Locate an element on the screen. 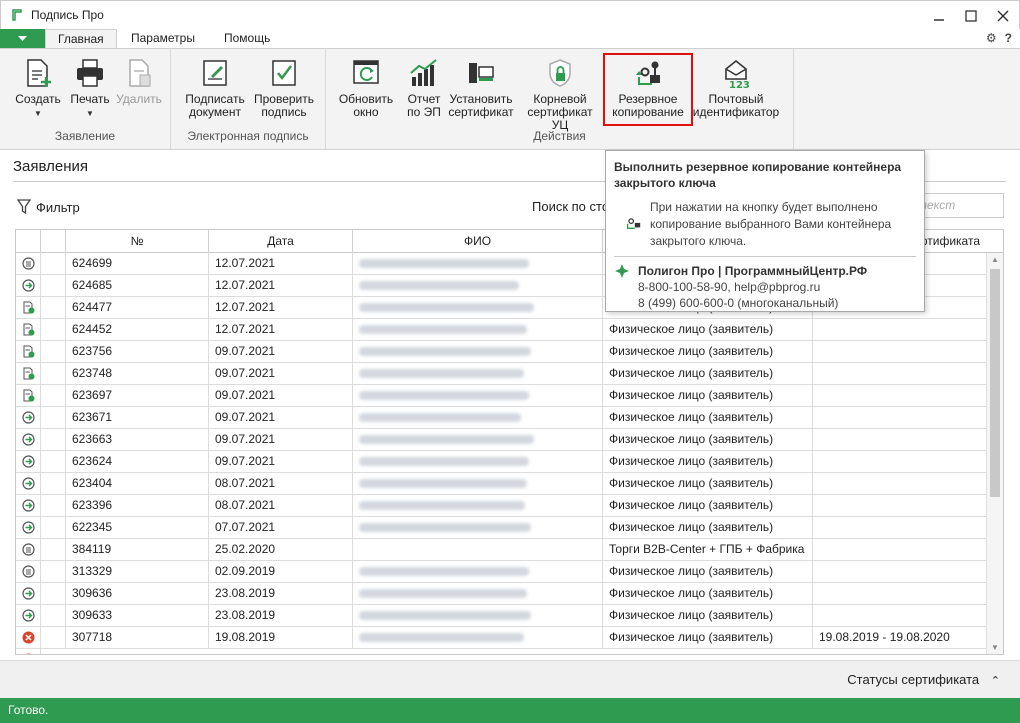 This screenshot has height=723, width=1020. report-chart-icon is located at coordinates (423, 72).